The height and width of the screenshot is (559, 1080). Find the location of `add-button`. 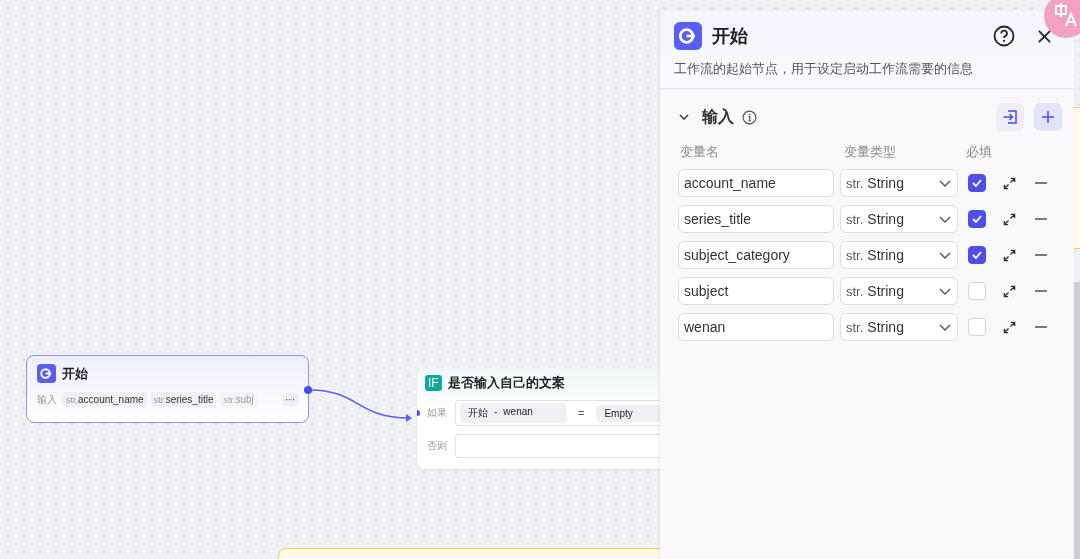

add-button is located at coordinates (1048, 117).